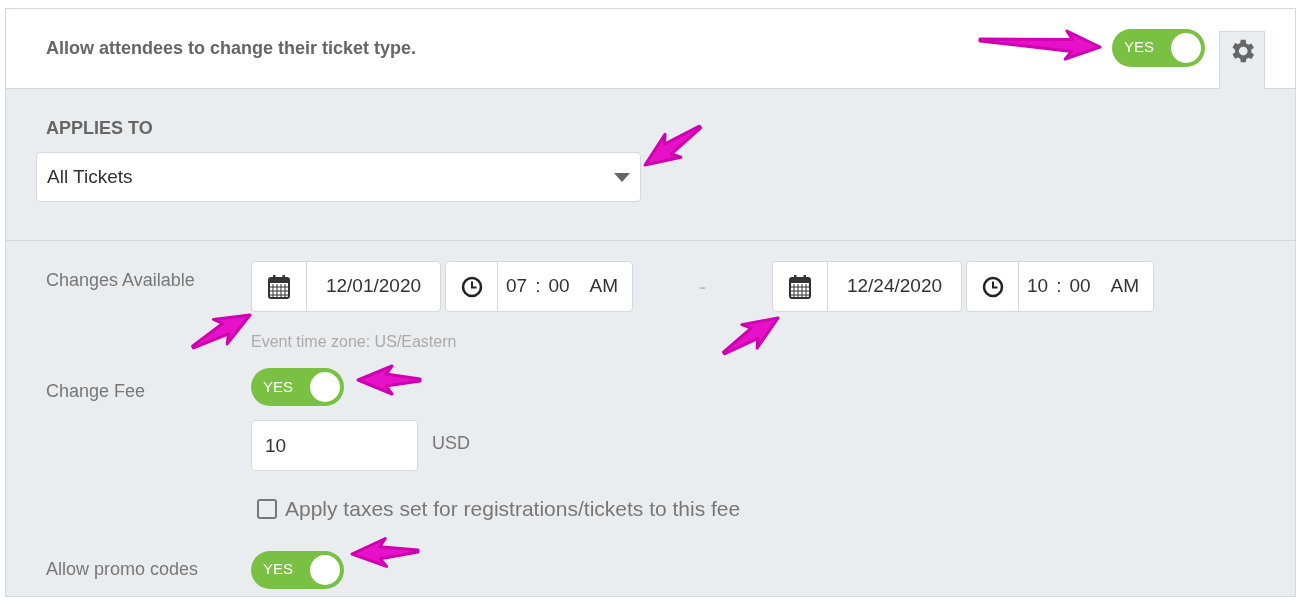 Image resolution: width=1304 pixels, height=604 pixels. I want to click on checkbox, so click(267, 508).